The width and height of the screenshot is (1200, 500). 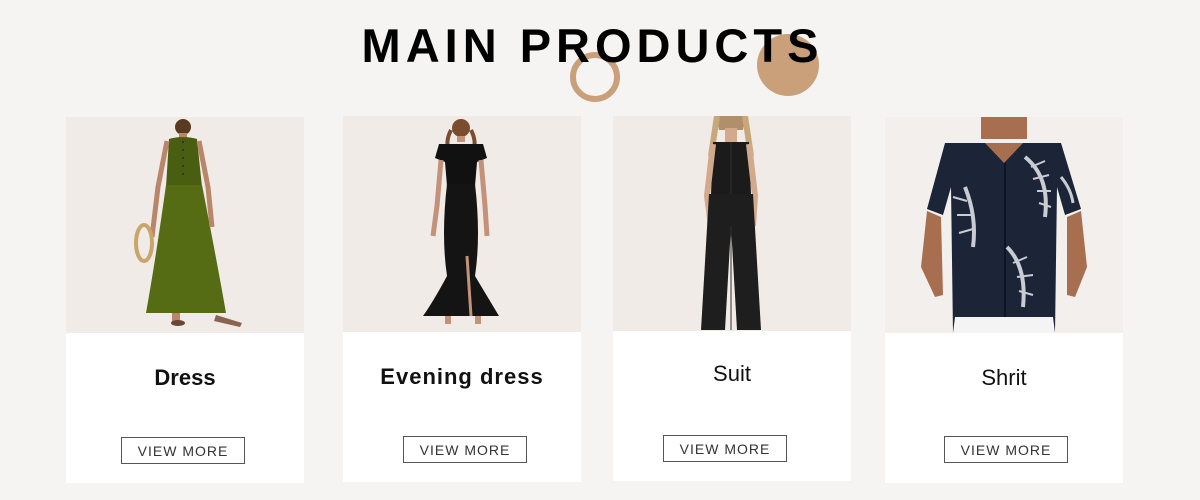 I want to click on product-name: Evening dress, so click(x=462, y=376).